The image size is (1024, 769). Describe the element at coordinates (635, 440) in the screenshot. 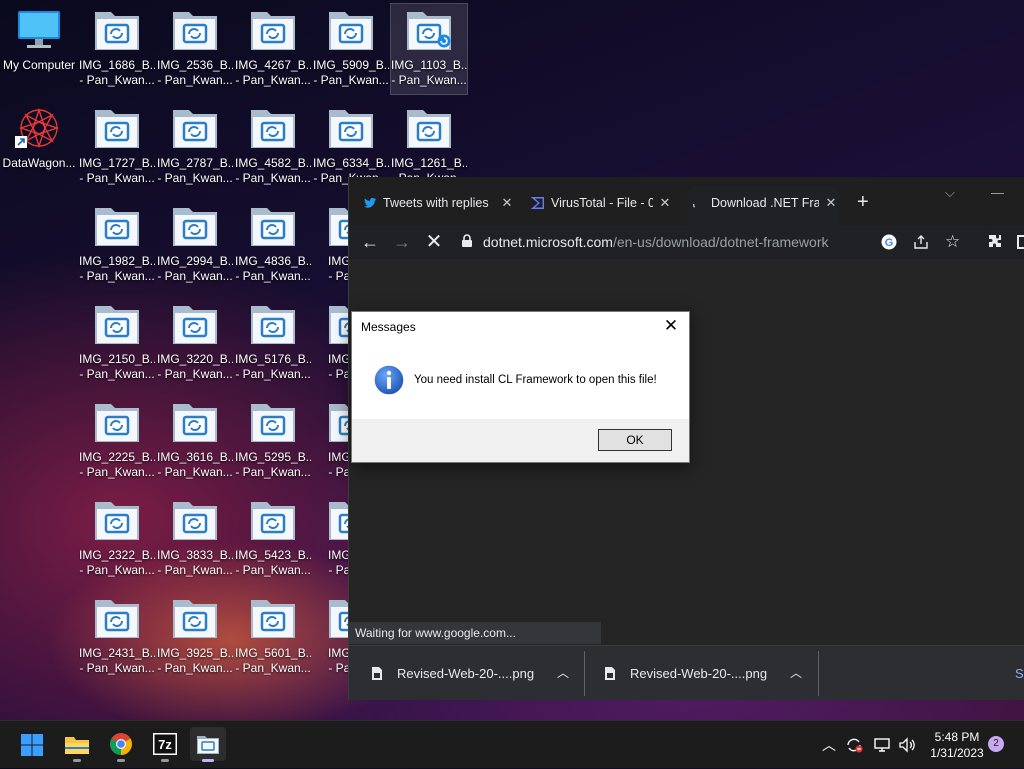

I see `ok-button: OK` at that location.